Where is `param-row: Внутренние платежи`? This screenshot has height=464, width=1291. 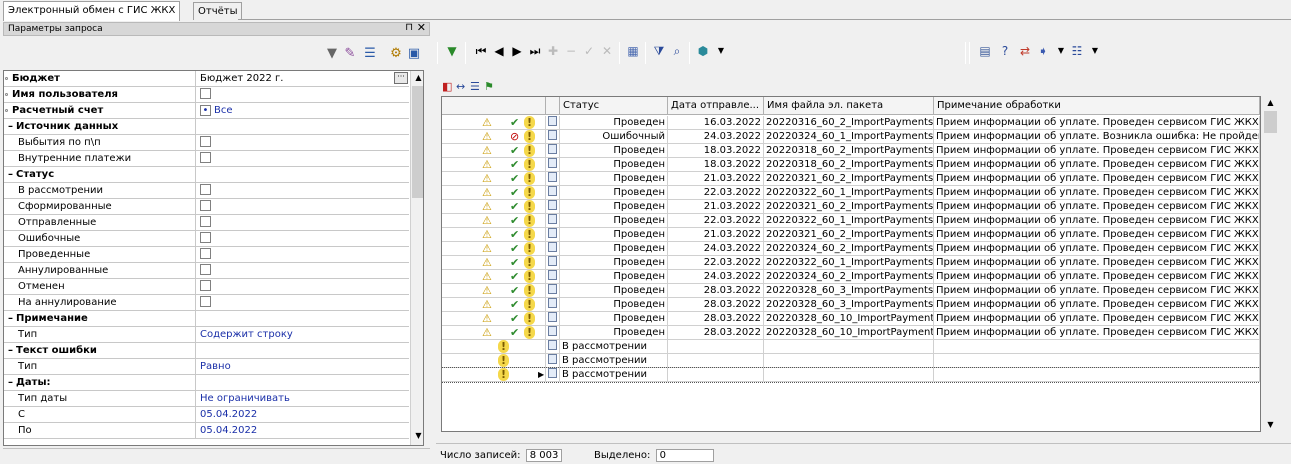 param-row: Внутренние платежи is located at coordinates (206, 159).